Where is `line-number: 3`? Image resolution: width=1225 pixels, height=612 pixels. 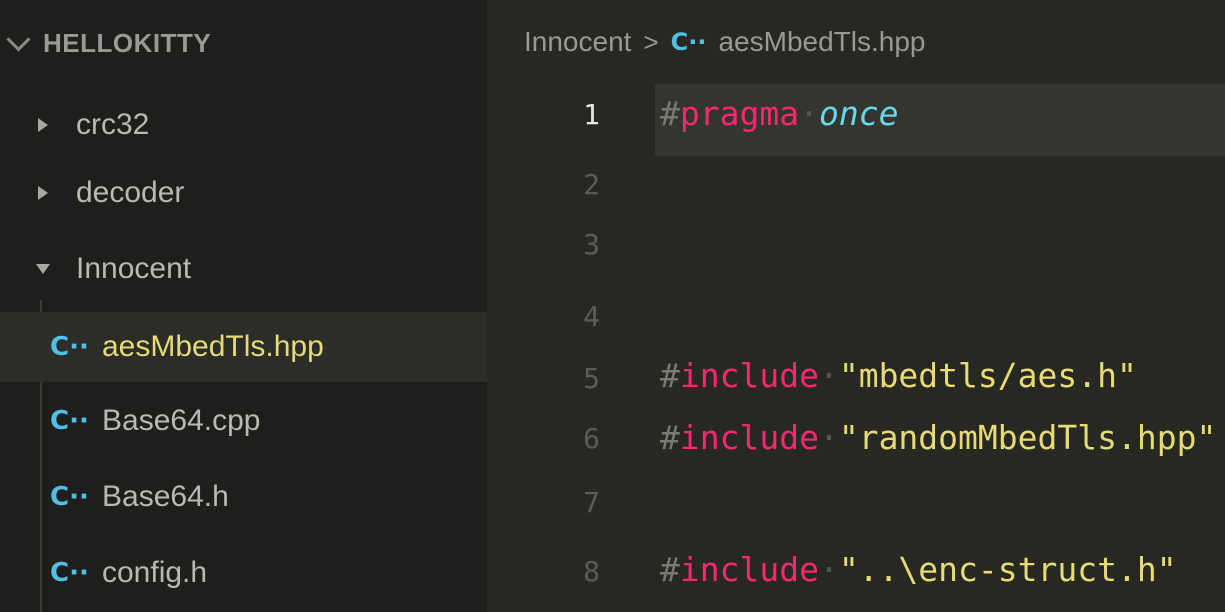
line-number: 3 is located at coordinates (591, 244).